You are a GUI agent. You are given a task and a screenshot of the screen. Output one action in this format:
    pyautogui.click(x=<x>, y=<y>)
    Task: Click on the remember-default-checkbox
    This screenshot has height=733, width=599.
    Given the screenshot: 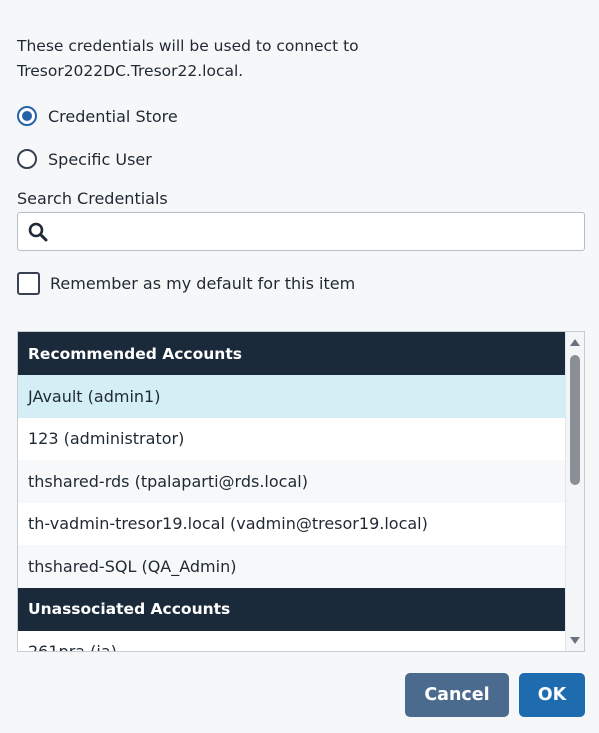 What is the action you would take?
    pyautogui.click(x=28, y=283)
    